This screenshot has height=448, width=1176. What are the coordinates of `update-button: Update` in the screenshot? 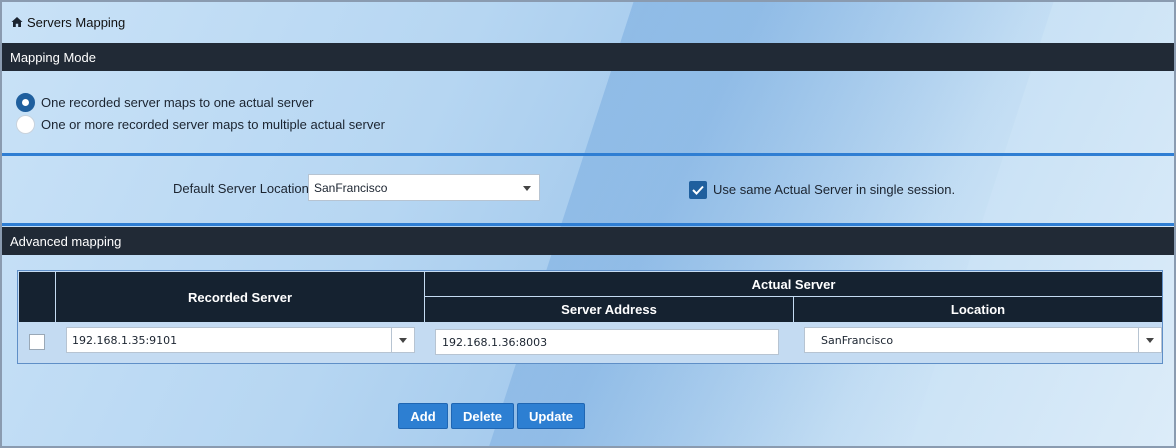 It's located at (551, 416).